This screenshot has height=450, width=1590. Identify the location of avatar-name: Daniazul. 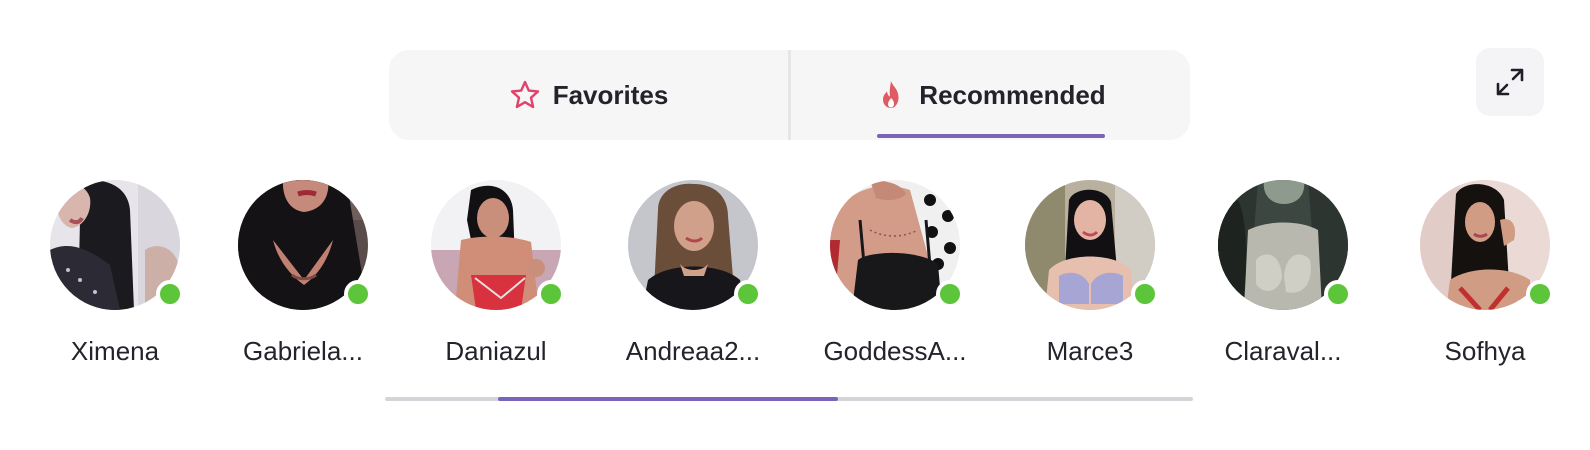
(496, 351).